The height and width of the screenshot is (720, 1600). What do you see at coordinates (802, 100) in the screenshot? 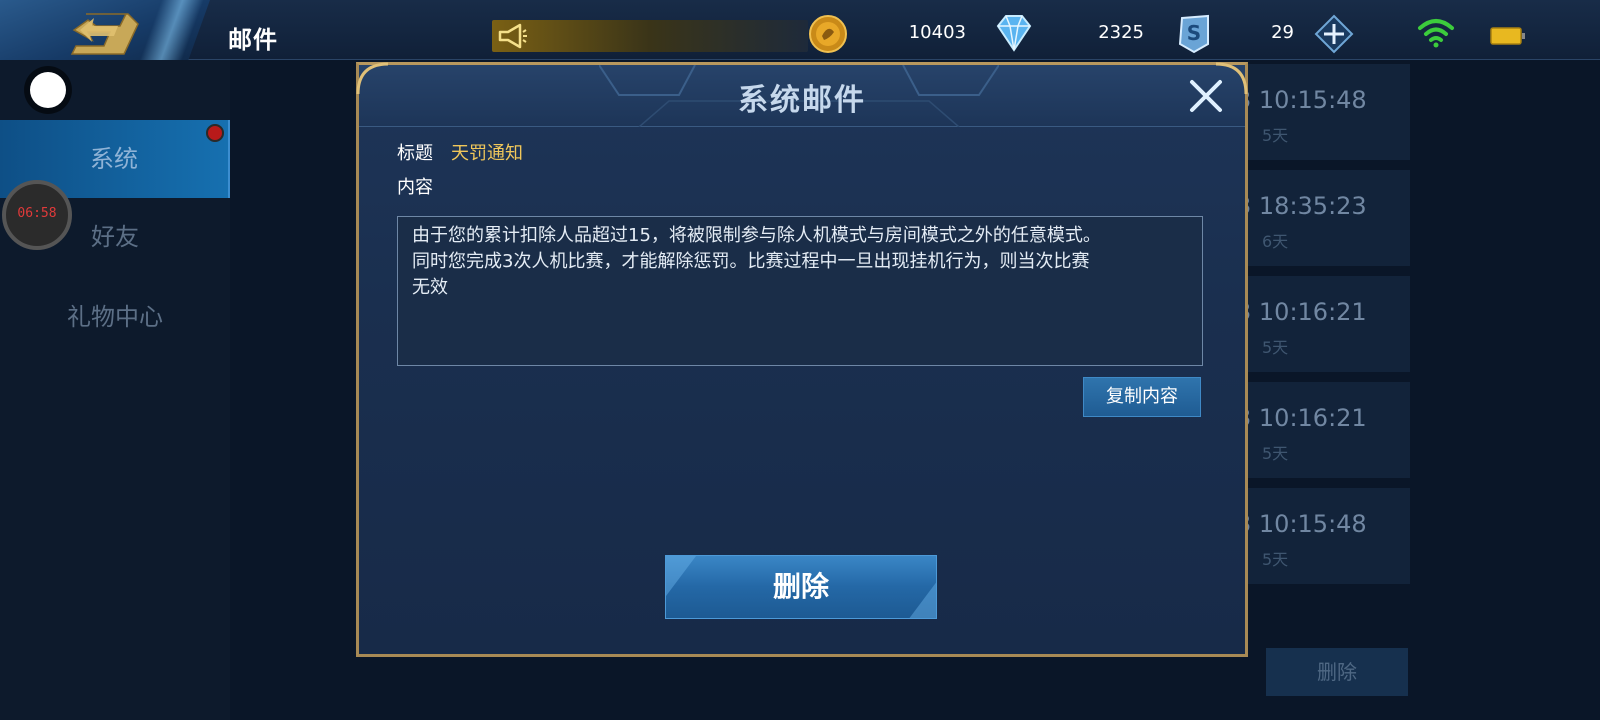
I see `dialog-title: 系统邮件` at bounding box center [802, 100].